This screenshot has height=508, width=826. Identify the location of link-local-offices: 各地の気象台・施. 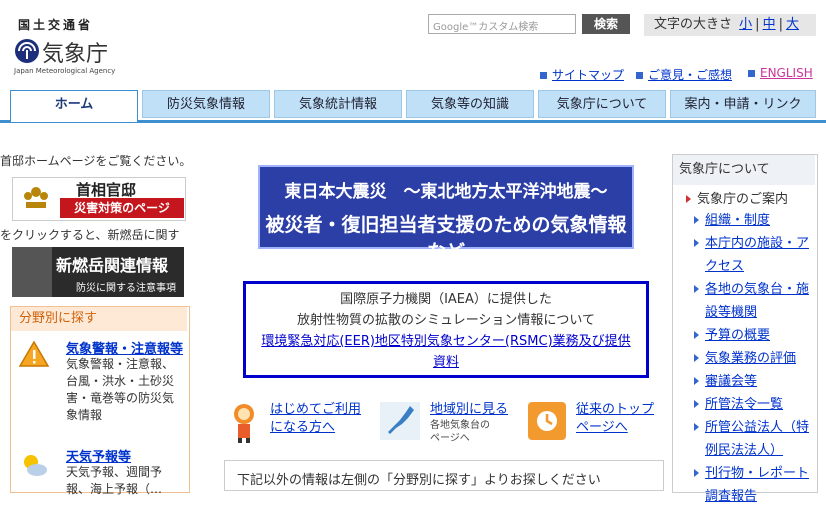
(757, 289).